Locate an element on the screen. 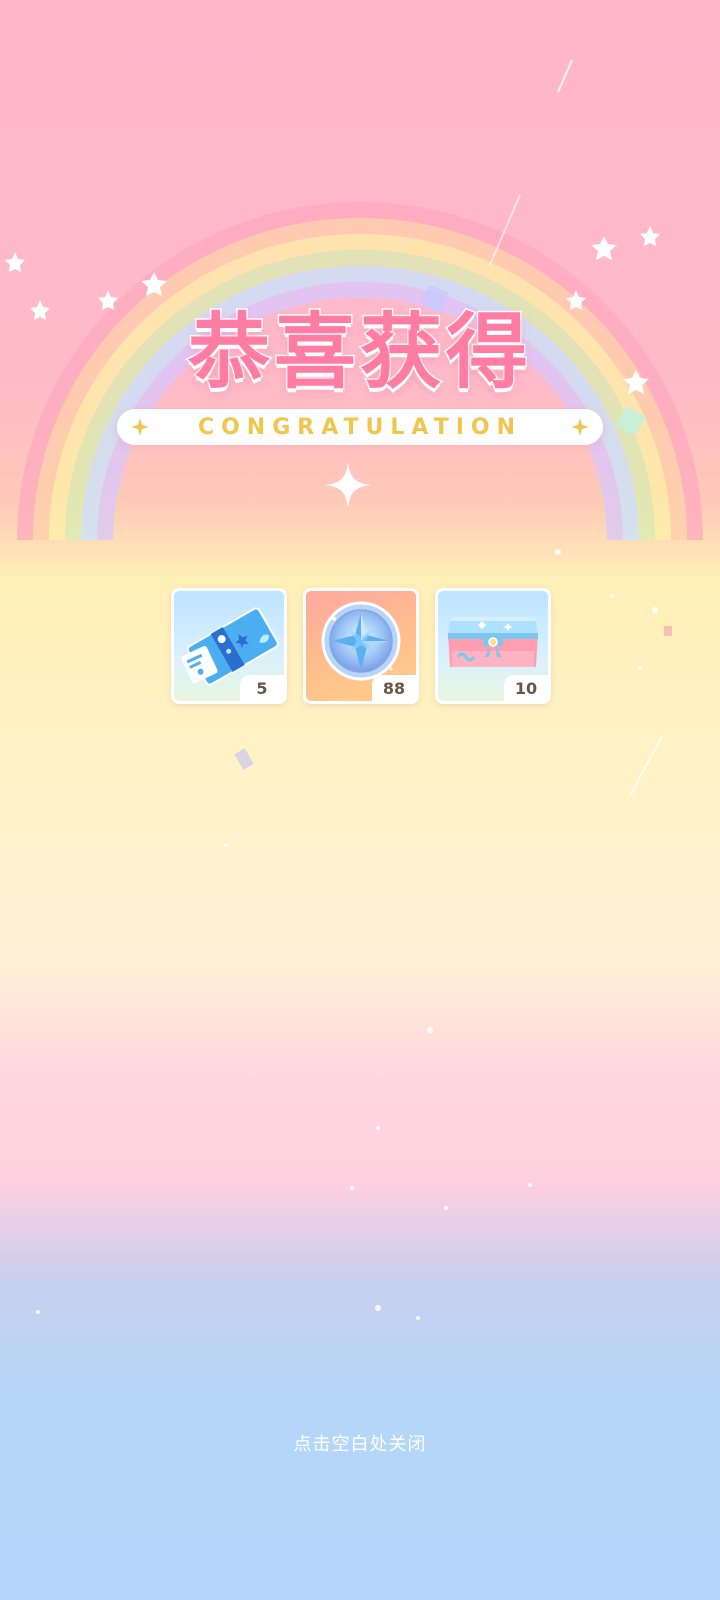 This screenshot has width=720, height=1600. reward-item-gift-box: 10 is located at coordinates (493, 646).